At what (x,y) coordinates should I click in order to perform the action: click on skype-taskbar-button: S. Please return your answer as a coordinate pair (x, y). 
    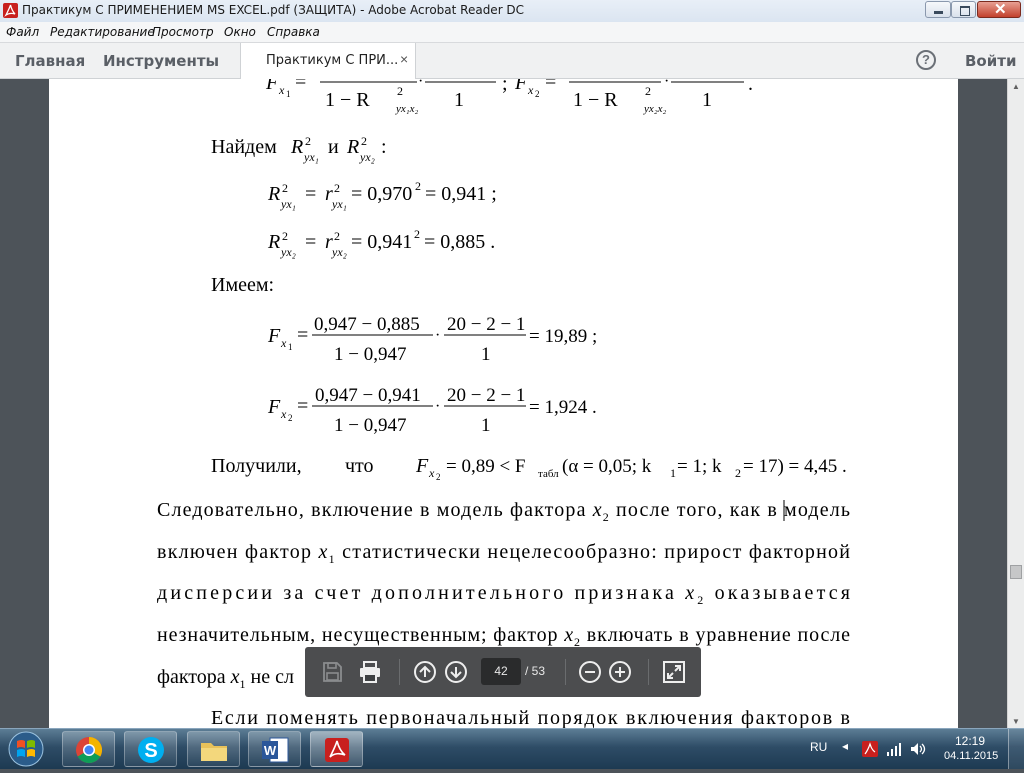
    Looking at the image, I should click on (150, 749).